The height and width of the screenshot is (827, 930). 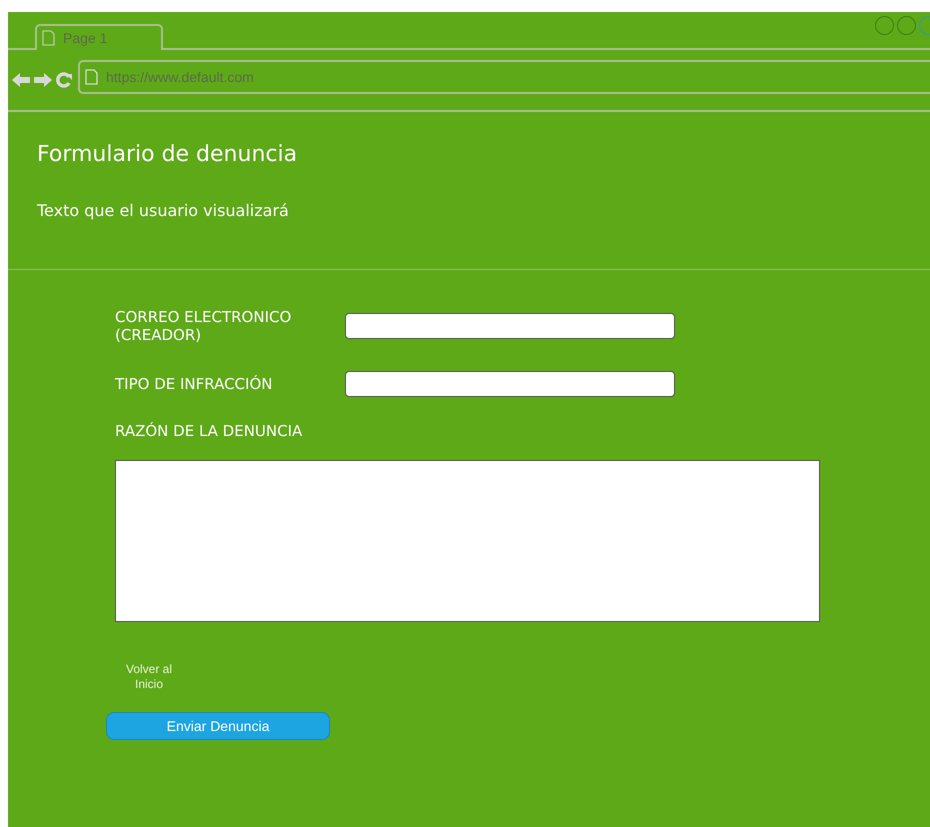 What do you see at coordinates (99, 37) in the screenshot?
I see `browser-tab: Page 1` at bounding box center [99, 37].